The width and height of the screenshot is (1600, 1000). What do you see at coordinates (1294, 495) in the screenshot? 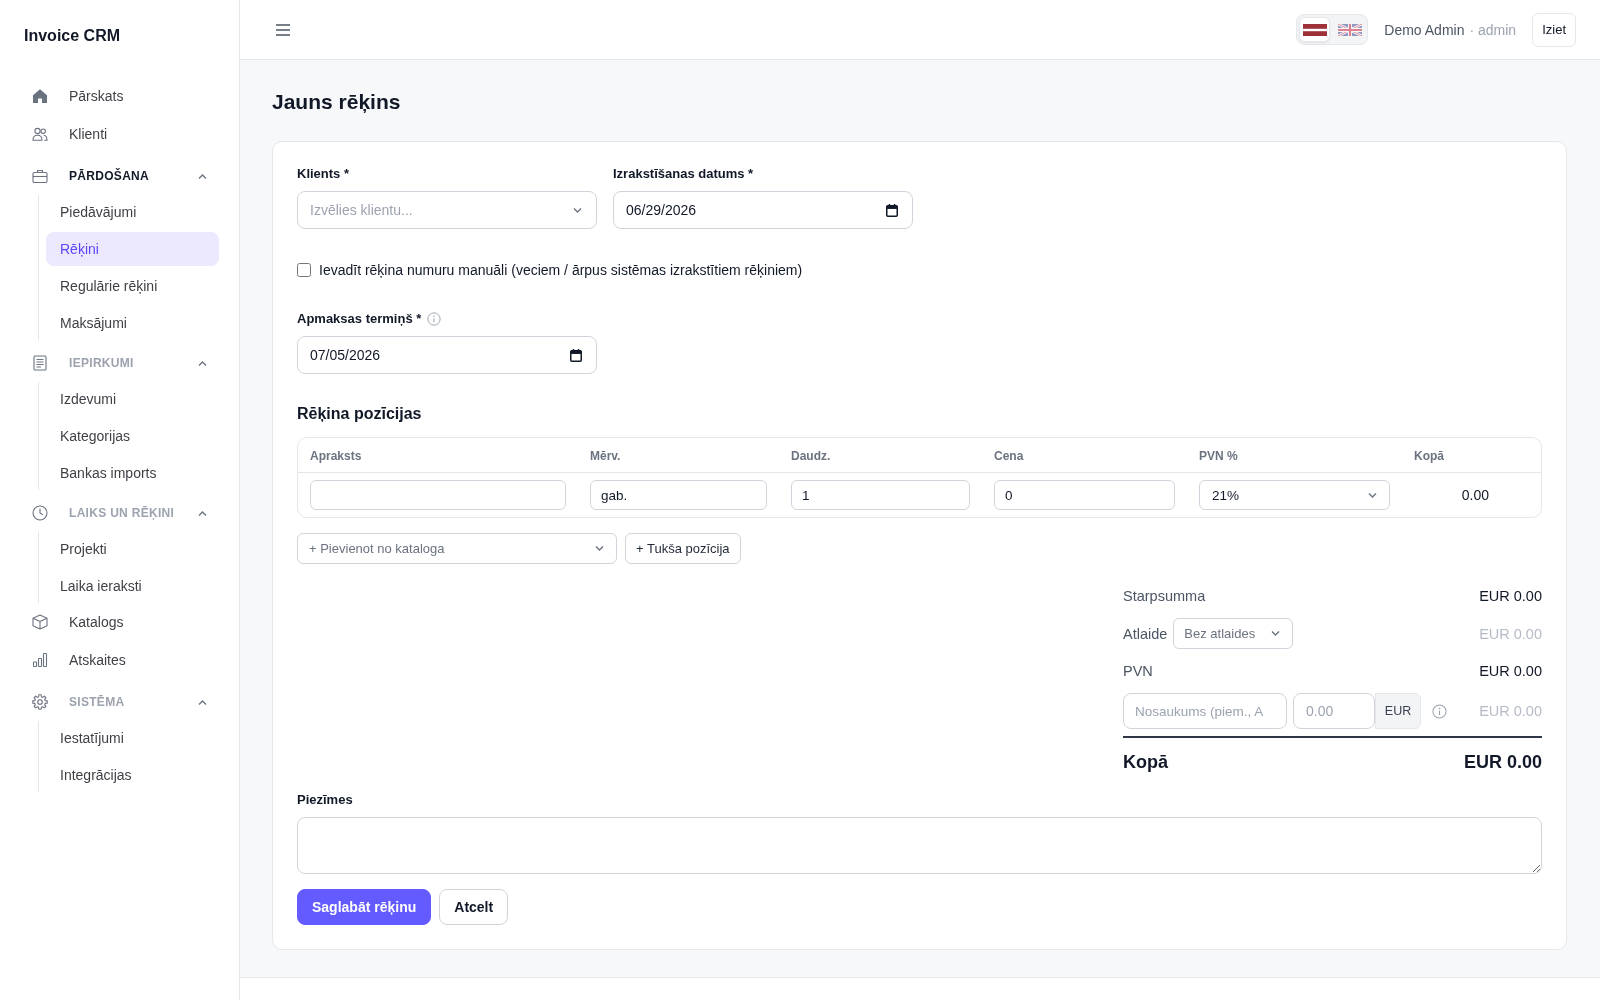
I see `vat-select: 21%` at bounding box center [1294, 495].